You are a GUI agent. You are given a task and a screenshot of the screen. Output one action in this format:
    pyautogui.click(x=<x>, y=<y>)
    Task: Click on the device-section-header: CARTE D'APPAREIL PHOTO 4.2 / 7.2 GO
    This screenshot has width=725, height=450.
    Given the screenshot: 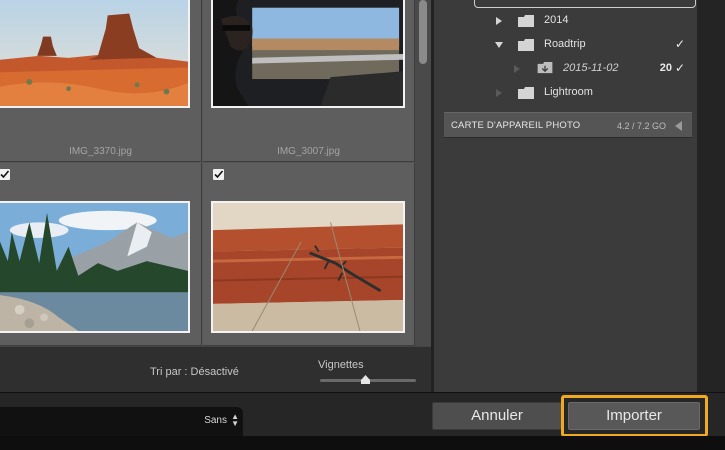 What is the action you would take?
    pyautogui.click(x=568, y=125)
    